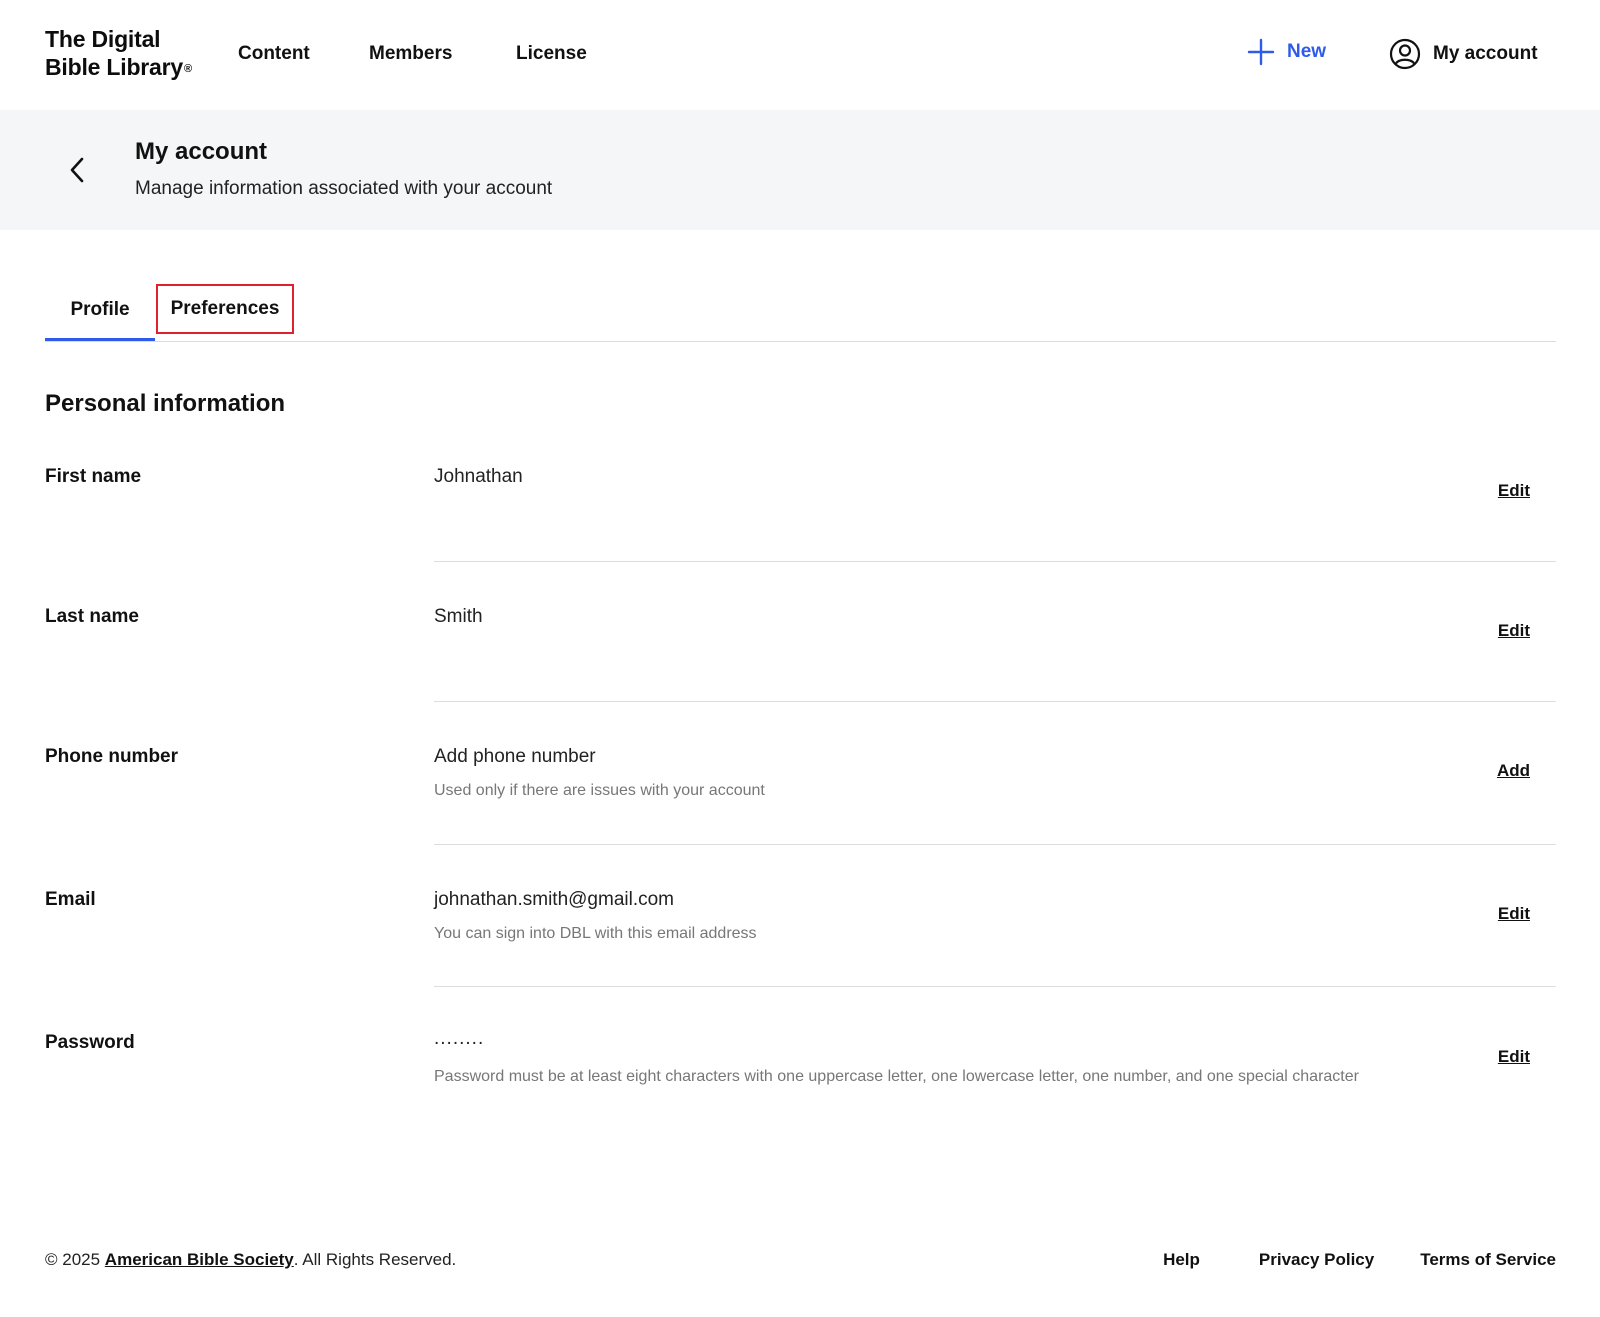  What do you see at coordinates (165, 403) in the screenshot?
I see `section-title-personal-information: Personal information` at bounding box center [165, 403].